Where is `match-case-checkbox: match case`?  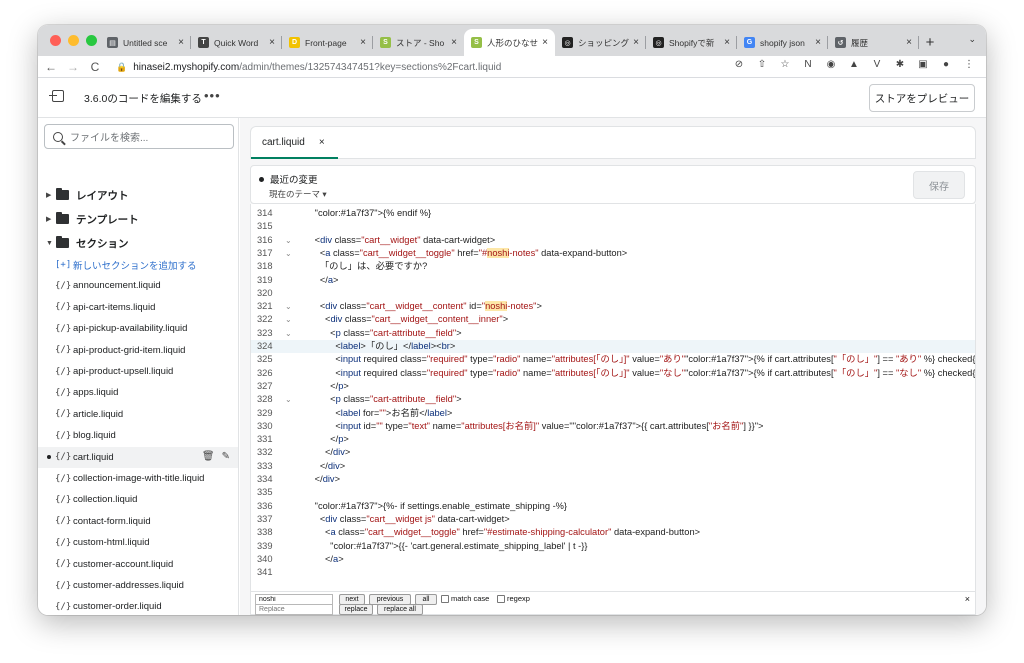
match-case-checkbox: match case is located at coordinates (465, 598).